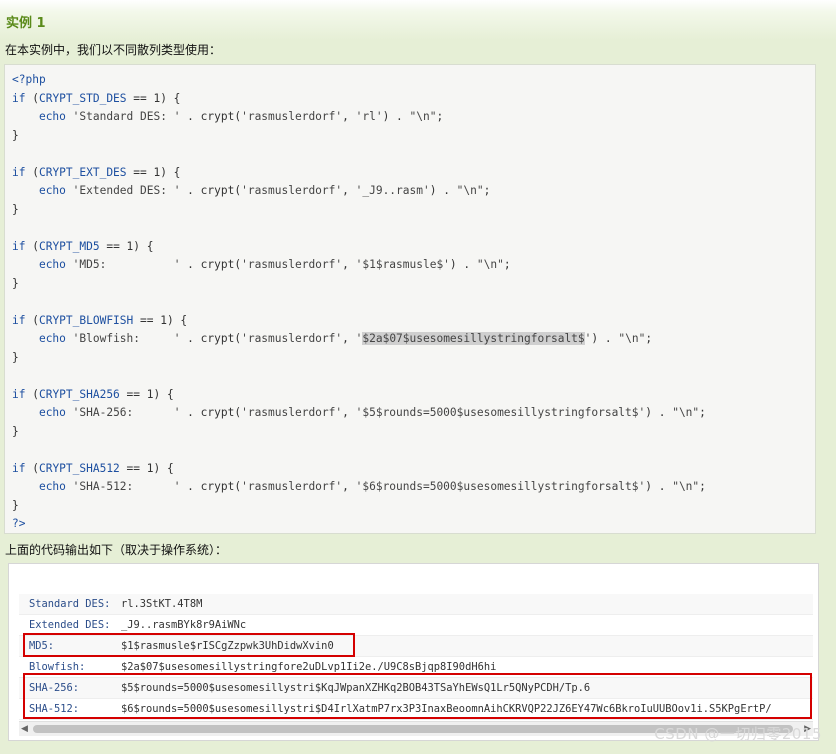 This screenshot has width=836, height=754. What do you see at coordinates (413, 524) in the screenshot?
I see `php-close-tag: ?>` at bounding box center [413, 524].